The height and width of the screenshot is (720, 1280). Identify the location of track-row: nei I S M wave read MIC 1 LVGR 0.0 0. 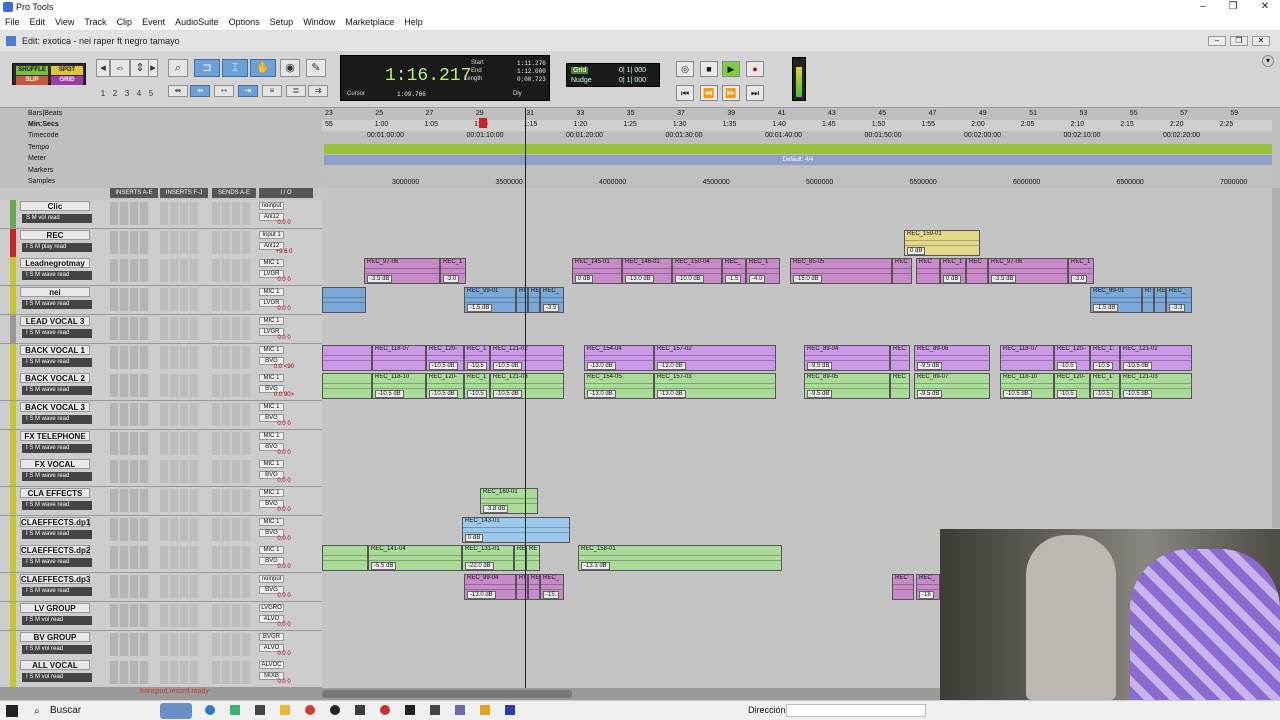
(161, 301).